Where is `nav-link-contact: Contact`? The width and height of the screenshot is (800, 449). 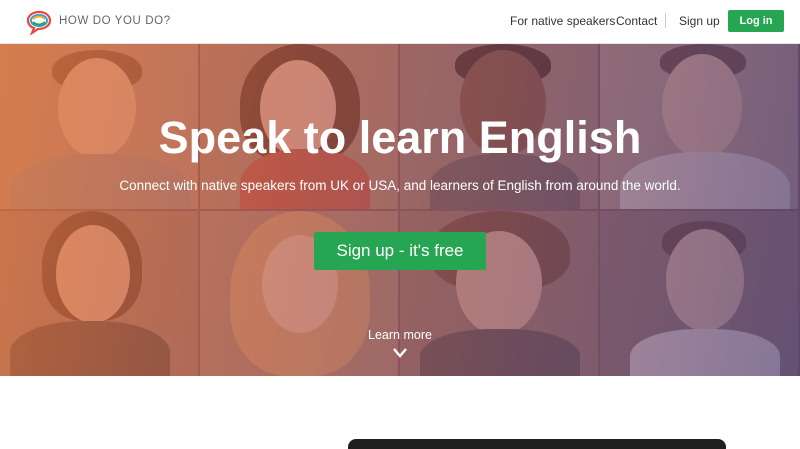
nav-link-contact: Contact is located at coordinates (636, 21).